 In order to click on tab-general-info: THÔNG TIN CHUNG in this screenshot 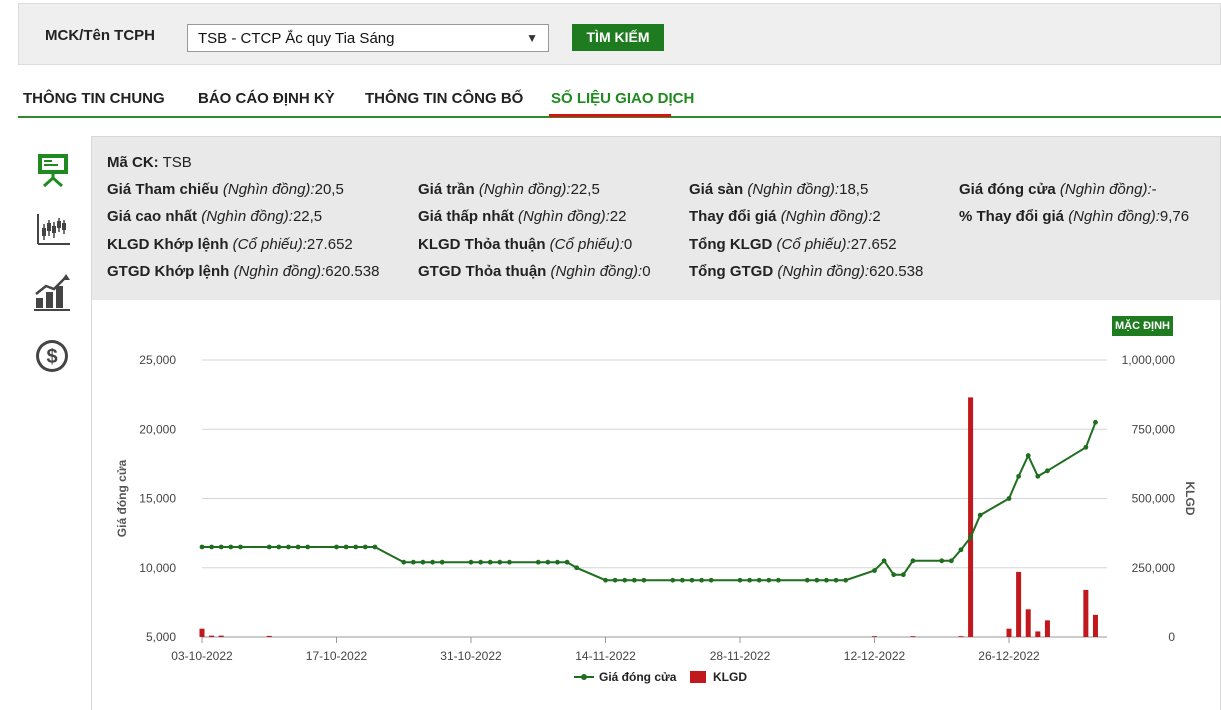, I will do `click(94, 98)`.